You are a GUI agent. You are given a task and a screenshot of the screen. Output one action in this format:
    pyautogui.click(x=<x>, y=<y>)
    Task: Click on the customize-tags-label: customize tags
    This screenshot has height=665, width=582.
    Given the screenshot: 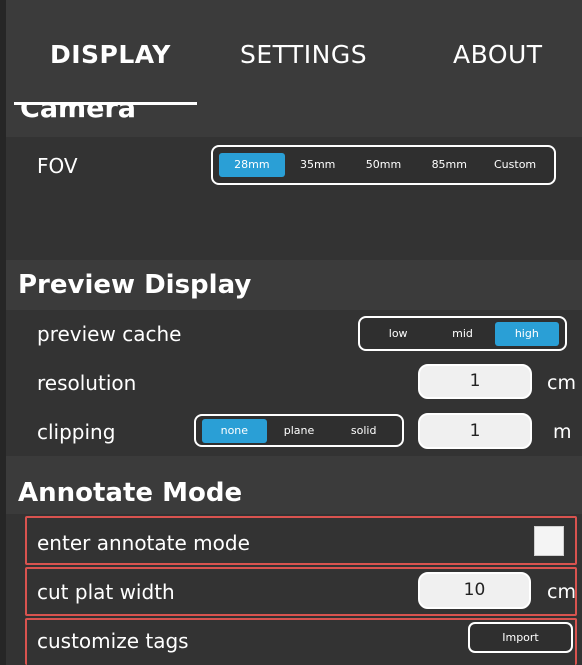 What is the action you would take?
    pyautogui.click(x=113, y=641)
    